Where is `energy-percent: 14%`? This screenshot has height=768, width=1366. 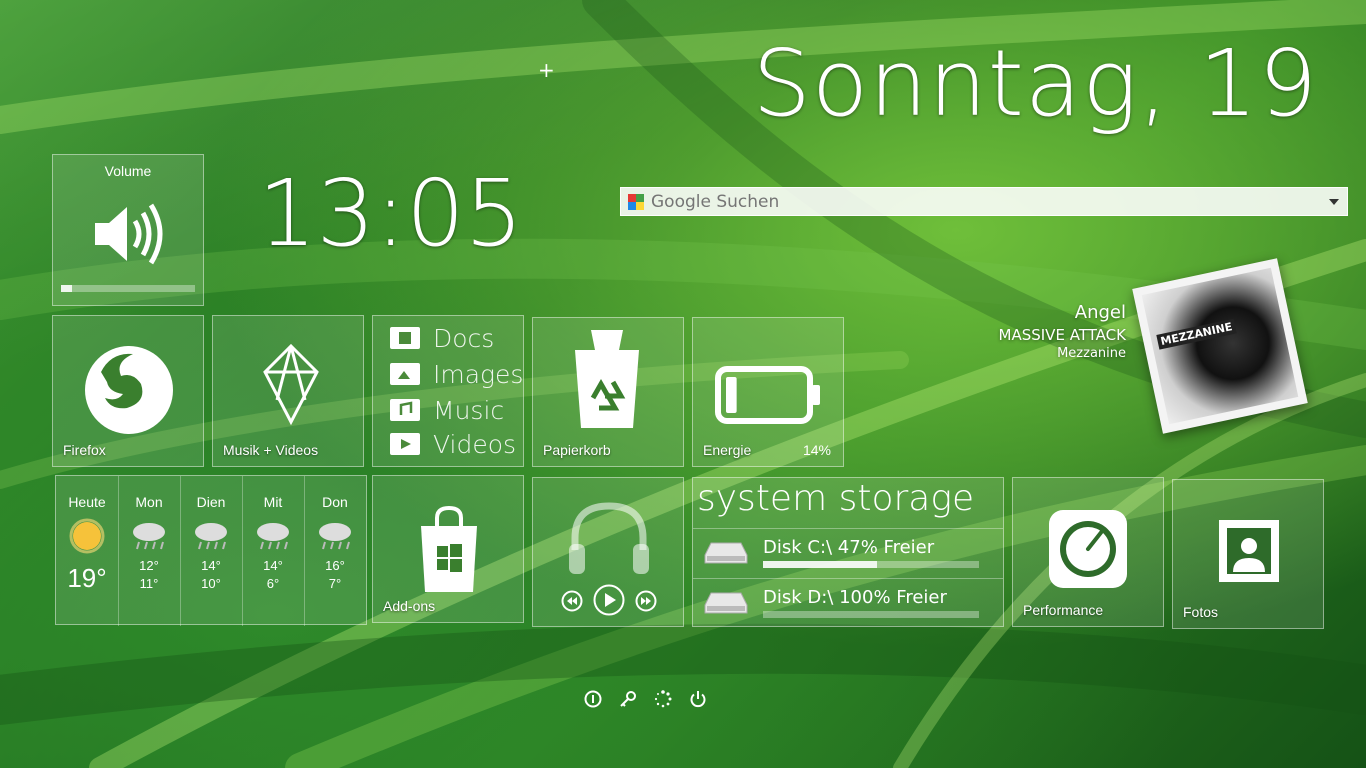 energy-percent: 14% is located at coordinates (816, 450).